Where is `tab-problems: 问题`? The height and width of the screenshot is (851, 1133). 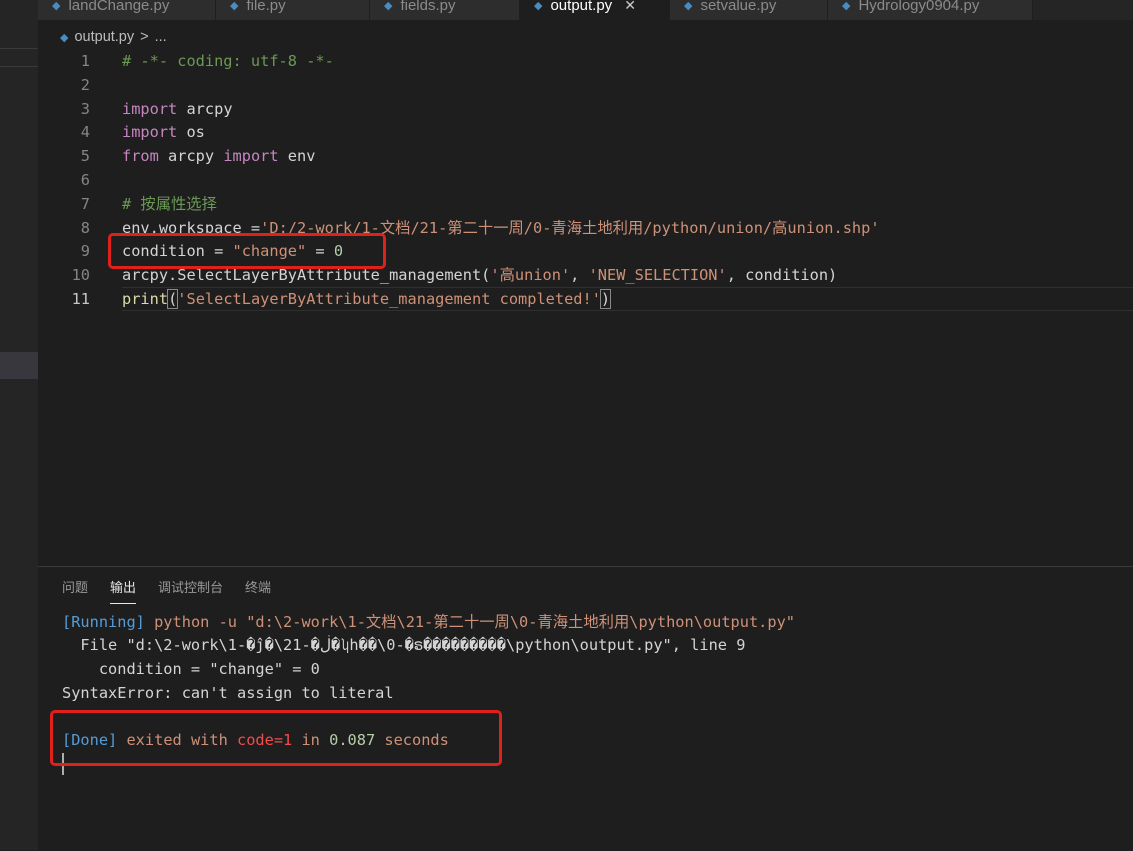 tab-problems: 问题 is located at coordinates (75, 590).